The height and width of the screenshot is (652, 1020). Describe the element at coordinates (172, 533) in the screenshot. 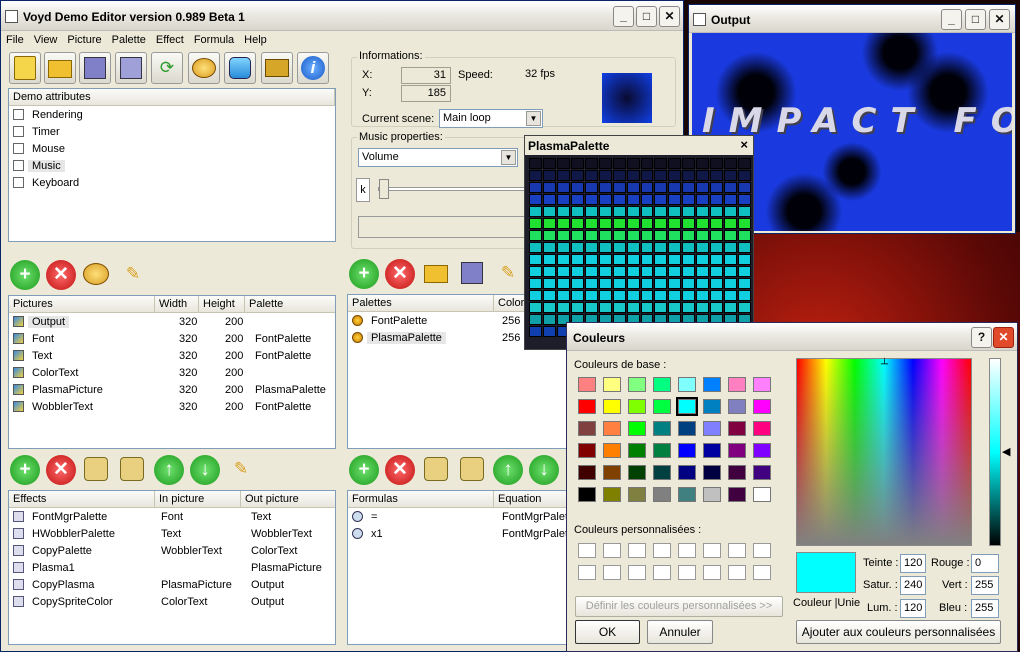

I see `table-row: HWobblerPalette Text WobblerText` at that location.